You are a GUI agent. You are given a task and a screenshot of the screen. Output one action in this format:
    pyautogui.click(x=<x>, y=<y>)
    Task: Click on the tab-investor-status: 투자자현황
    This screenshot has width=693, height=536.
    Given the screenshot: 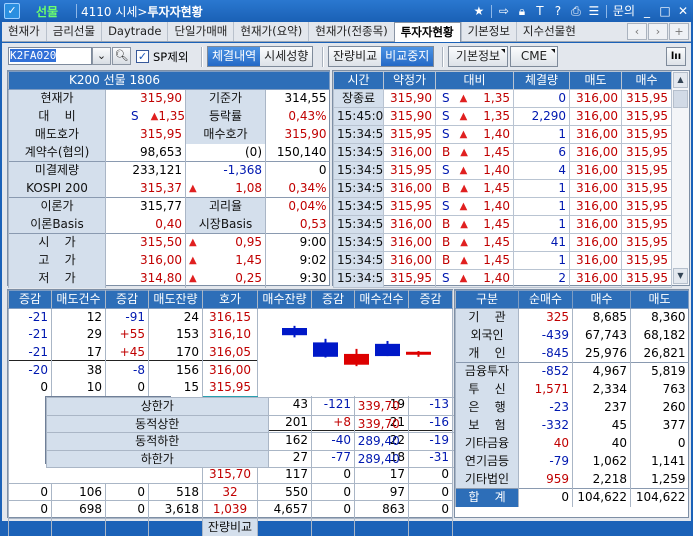 What is the action you would take?
    pyautogui.click(x=427, y=31)
    